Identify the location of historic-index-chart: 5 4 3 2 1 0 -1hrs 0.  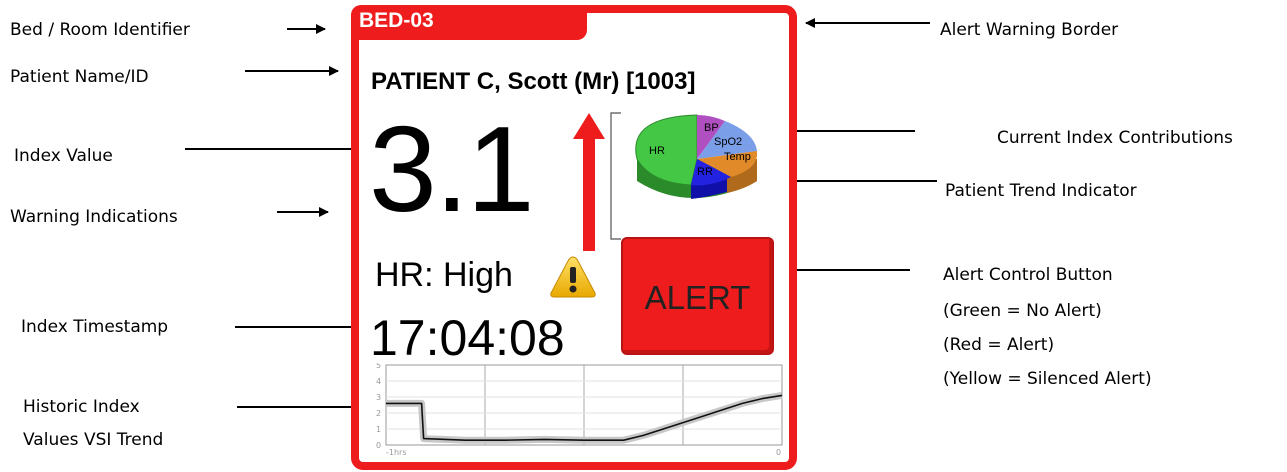
(579, 410).